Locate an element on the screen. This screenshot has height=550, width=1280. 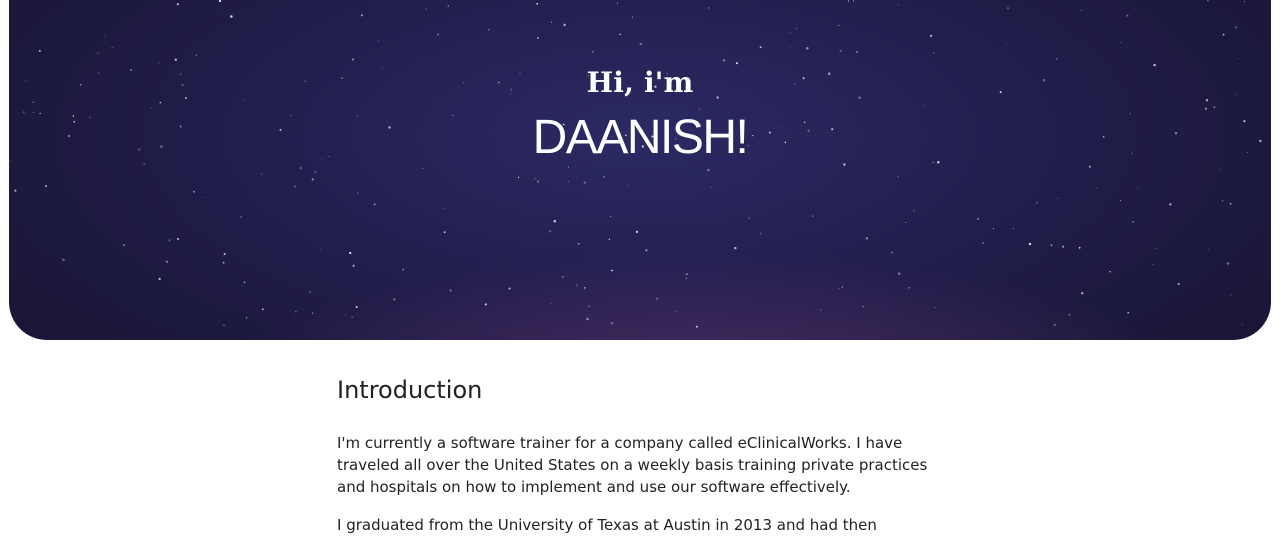
hero-name: DAANISH! is located at coordinates (640, 137).